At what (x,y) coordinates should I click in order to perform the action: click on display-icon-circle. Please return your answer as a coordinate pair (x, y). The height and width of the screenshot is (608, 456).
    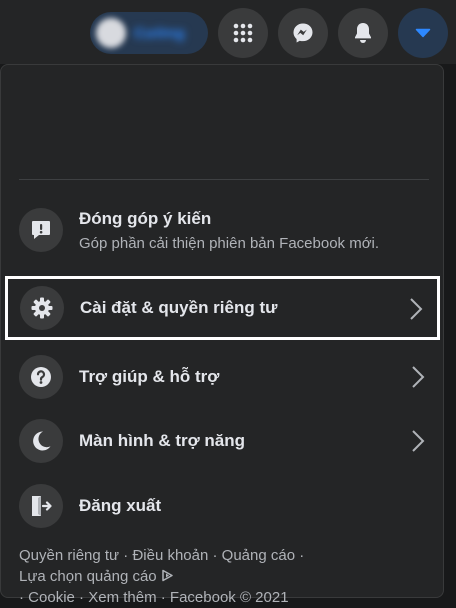
    Looking at the image, I should click on (41, 441).